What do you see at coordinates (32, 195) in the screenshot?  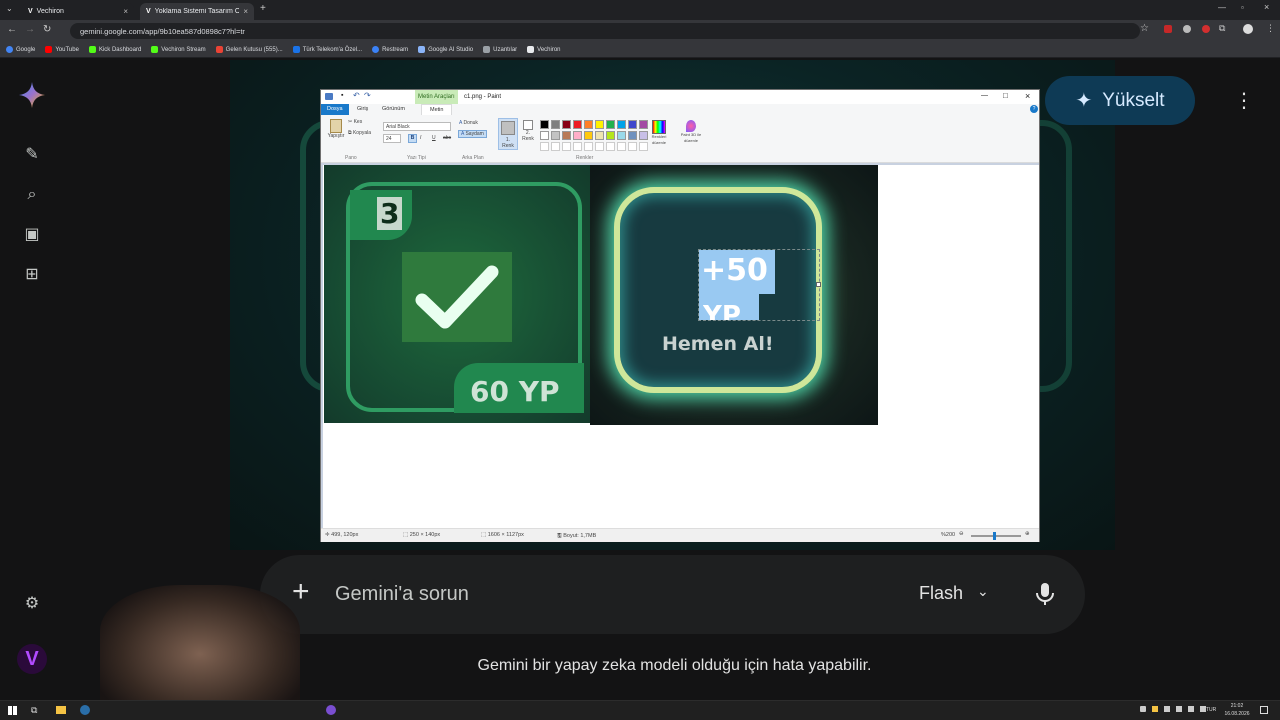 I see `search-icon: ⌕` at bounding box center [32, 195].